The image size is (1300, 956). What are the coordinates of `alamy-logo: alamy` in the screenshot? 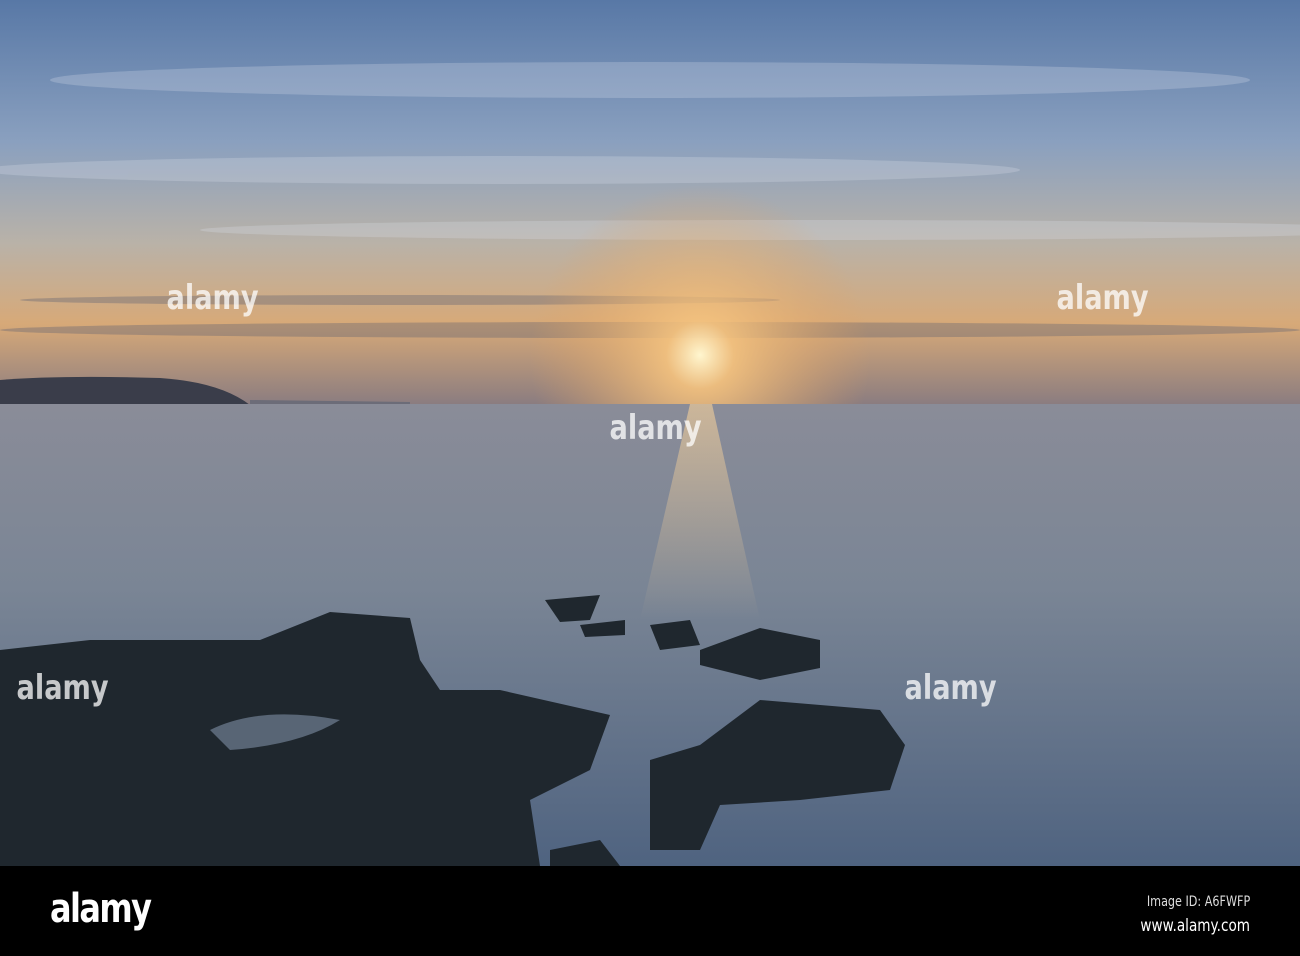 It's located at (101, 909).